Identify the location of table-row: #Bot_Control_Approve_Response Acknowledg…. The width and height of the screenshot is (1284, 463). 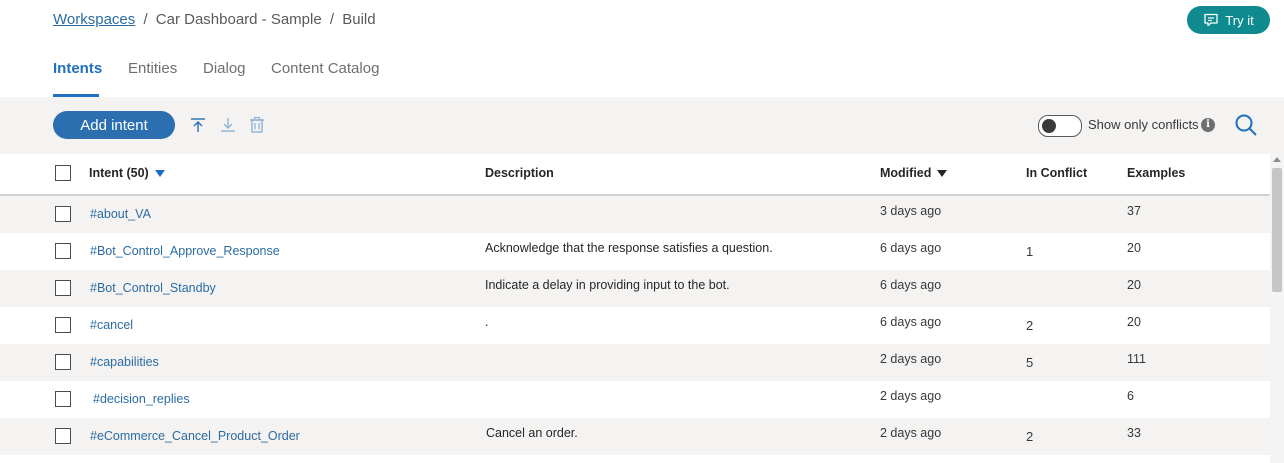
(635, 251).